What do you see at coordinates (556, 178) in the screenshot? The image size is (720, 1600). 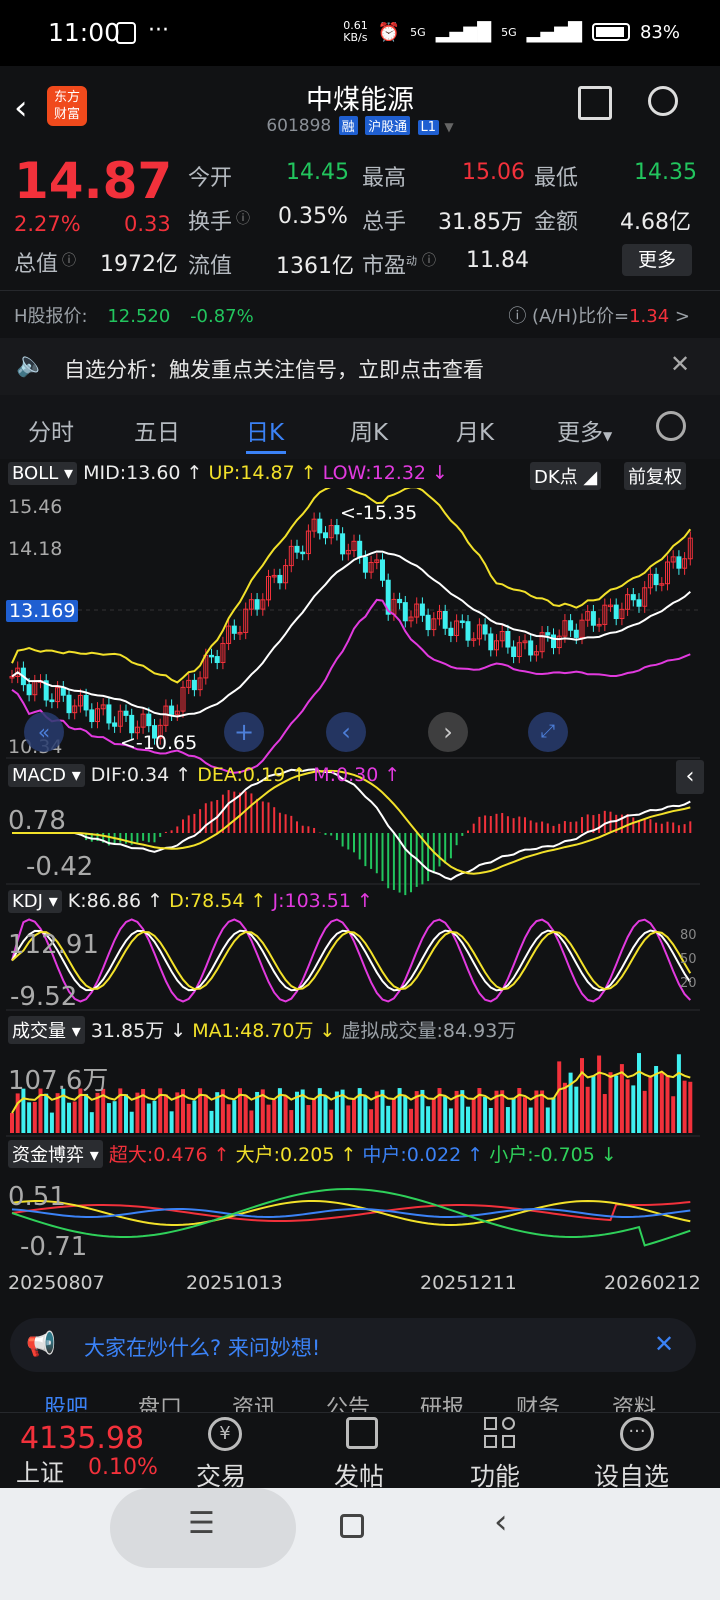 I see `low-label: 最低` at bounding box center [556, 178].